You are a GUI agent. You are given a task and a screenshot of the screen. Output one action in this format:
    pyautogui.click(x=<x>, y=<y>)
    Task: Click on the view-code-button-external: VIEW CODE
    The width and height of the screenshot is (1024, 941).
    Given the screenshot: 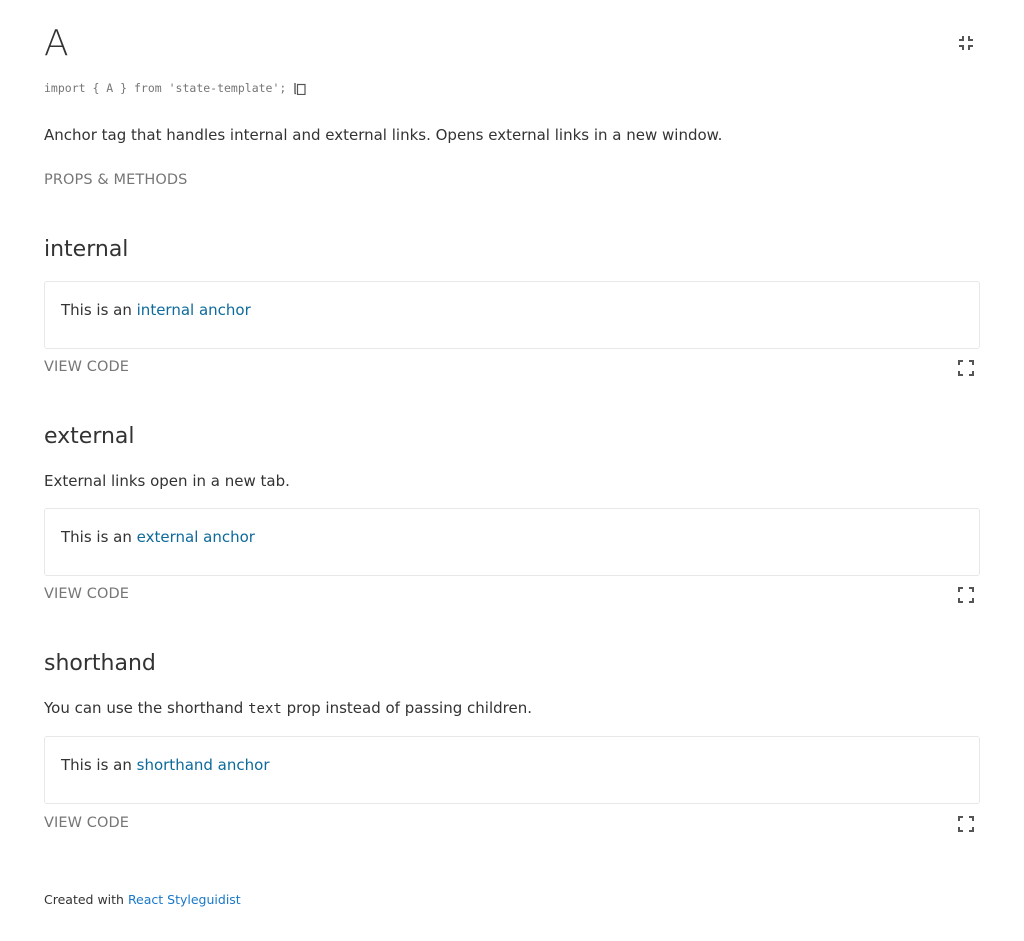 What is the action you would take?
    pyautogui.click(x=86, y=594)
    